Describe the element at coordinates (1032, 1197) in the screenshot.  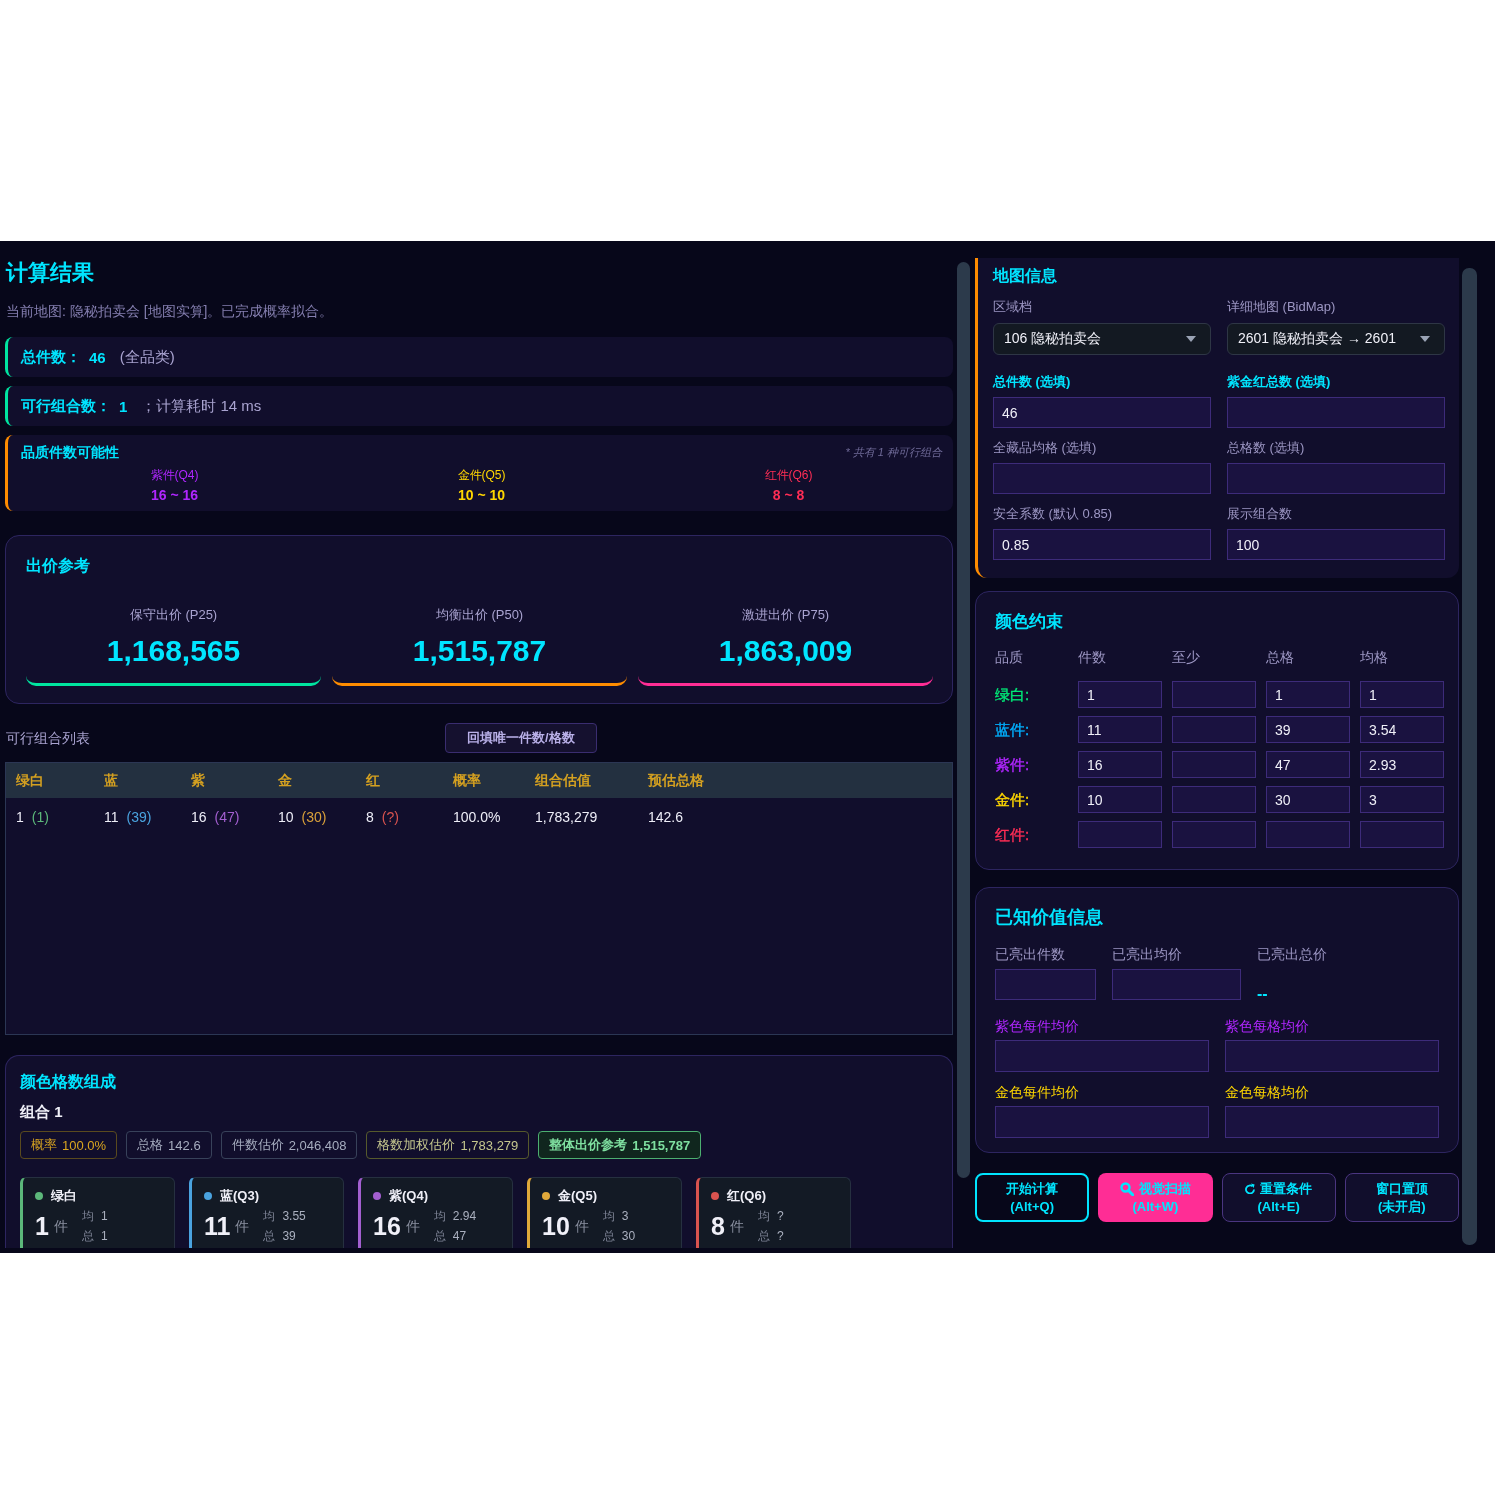
I see `action-button: 开始计算 (Alt+Q)` at that location.